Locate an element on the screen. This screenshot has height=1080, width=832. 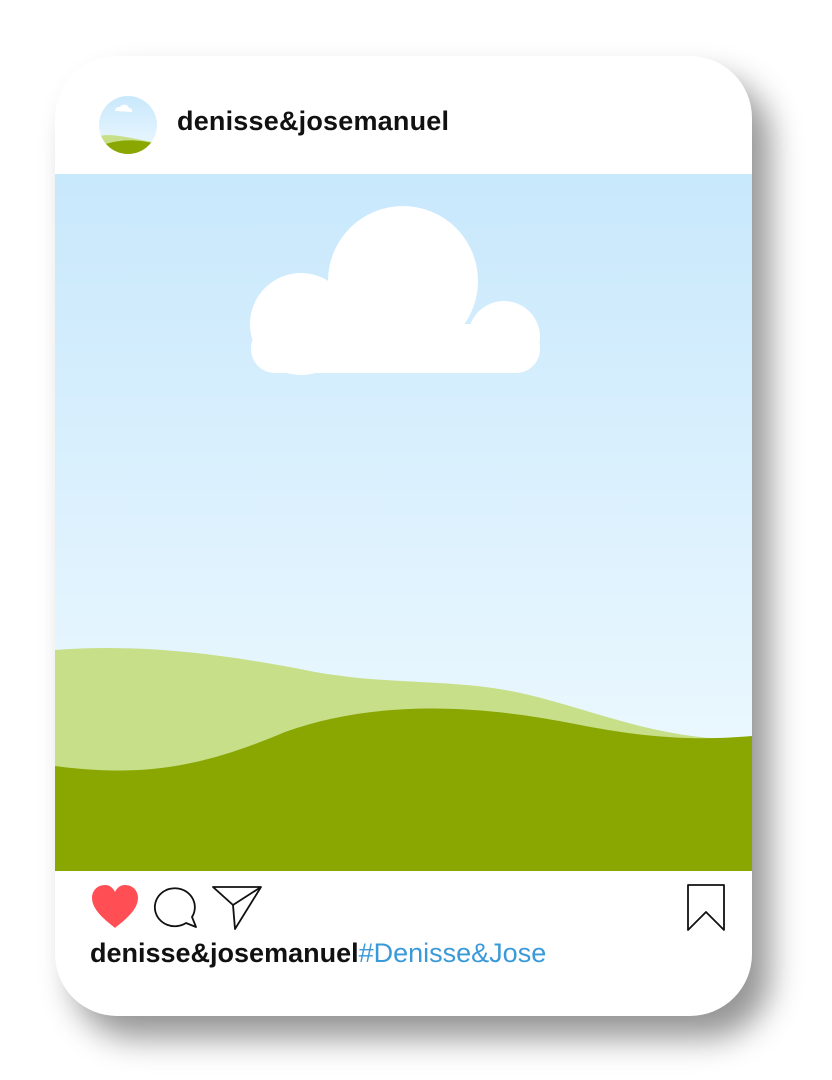
avatar is located at coordinates (128, 125).